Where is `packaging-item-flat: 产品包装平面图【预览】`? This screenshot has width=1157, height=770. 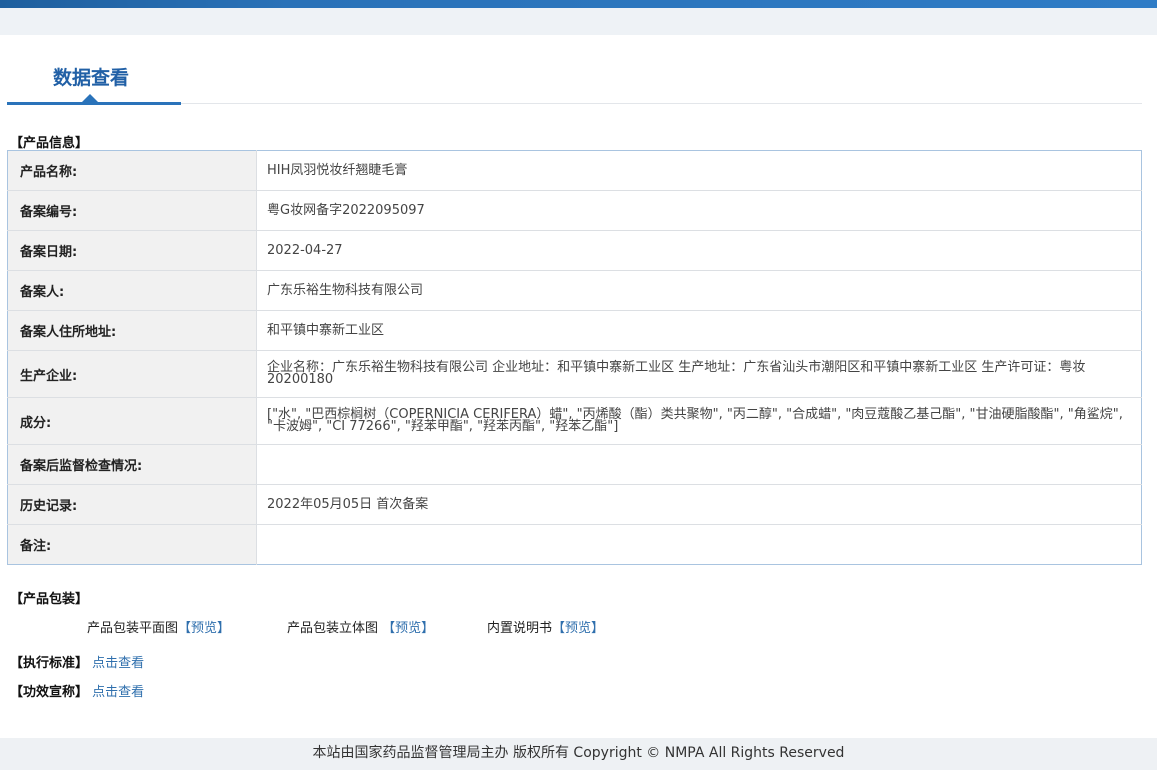 packaging-item-flat: 产品包装平面图【预览】 is located at coordinates (158, 626).